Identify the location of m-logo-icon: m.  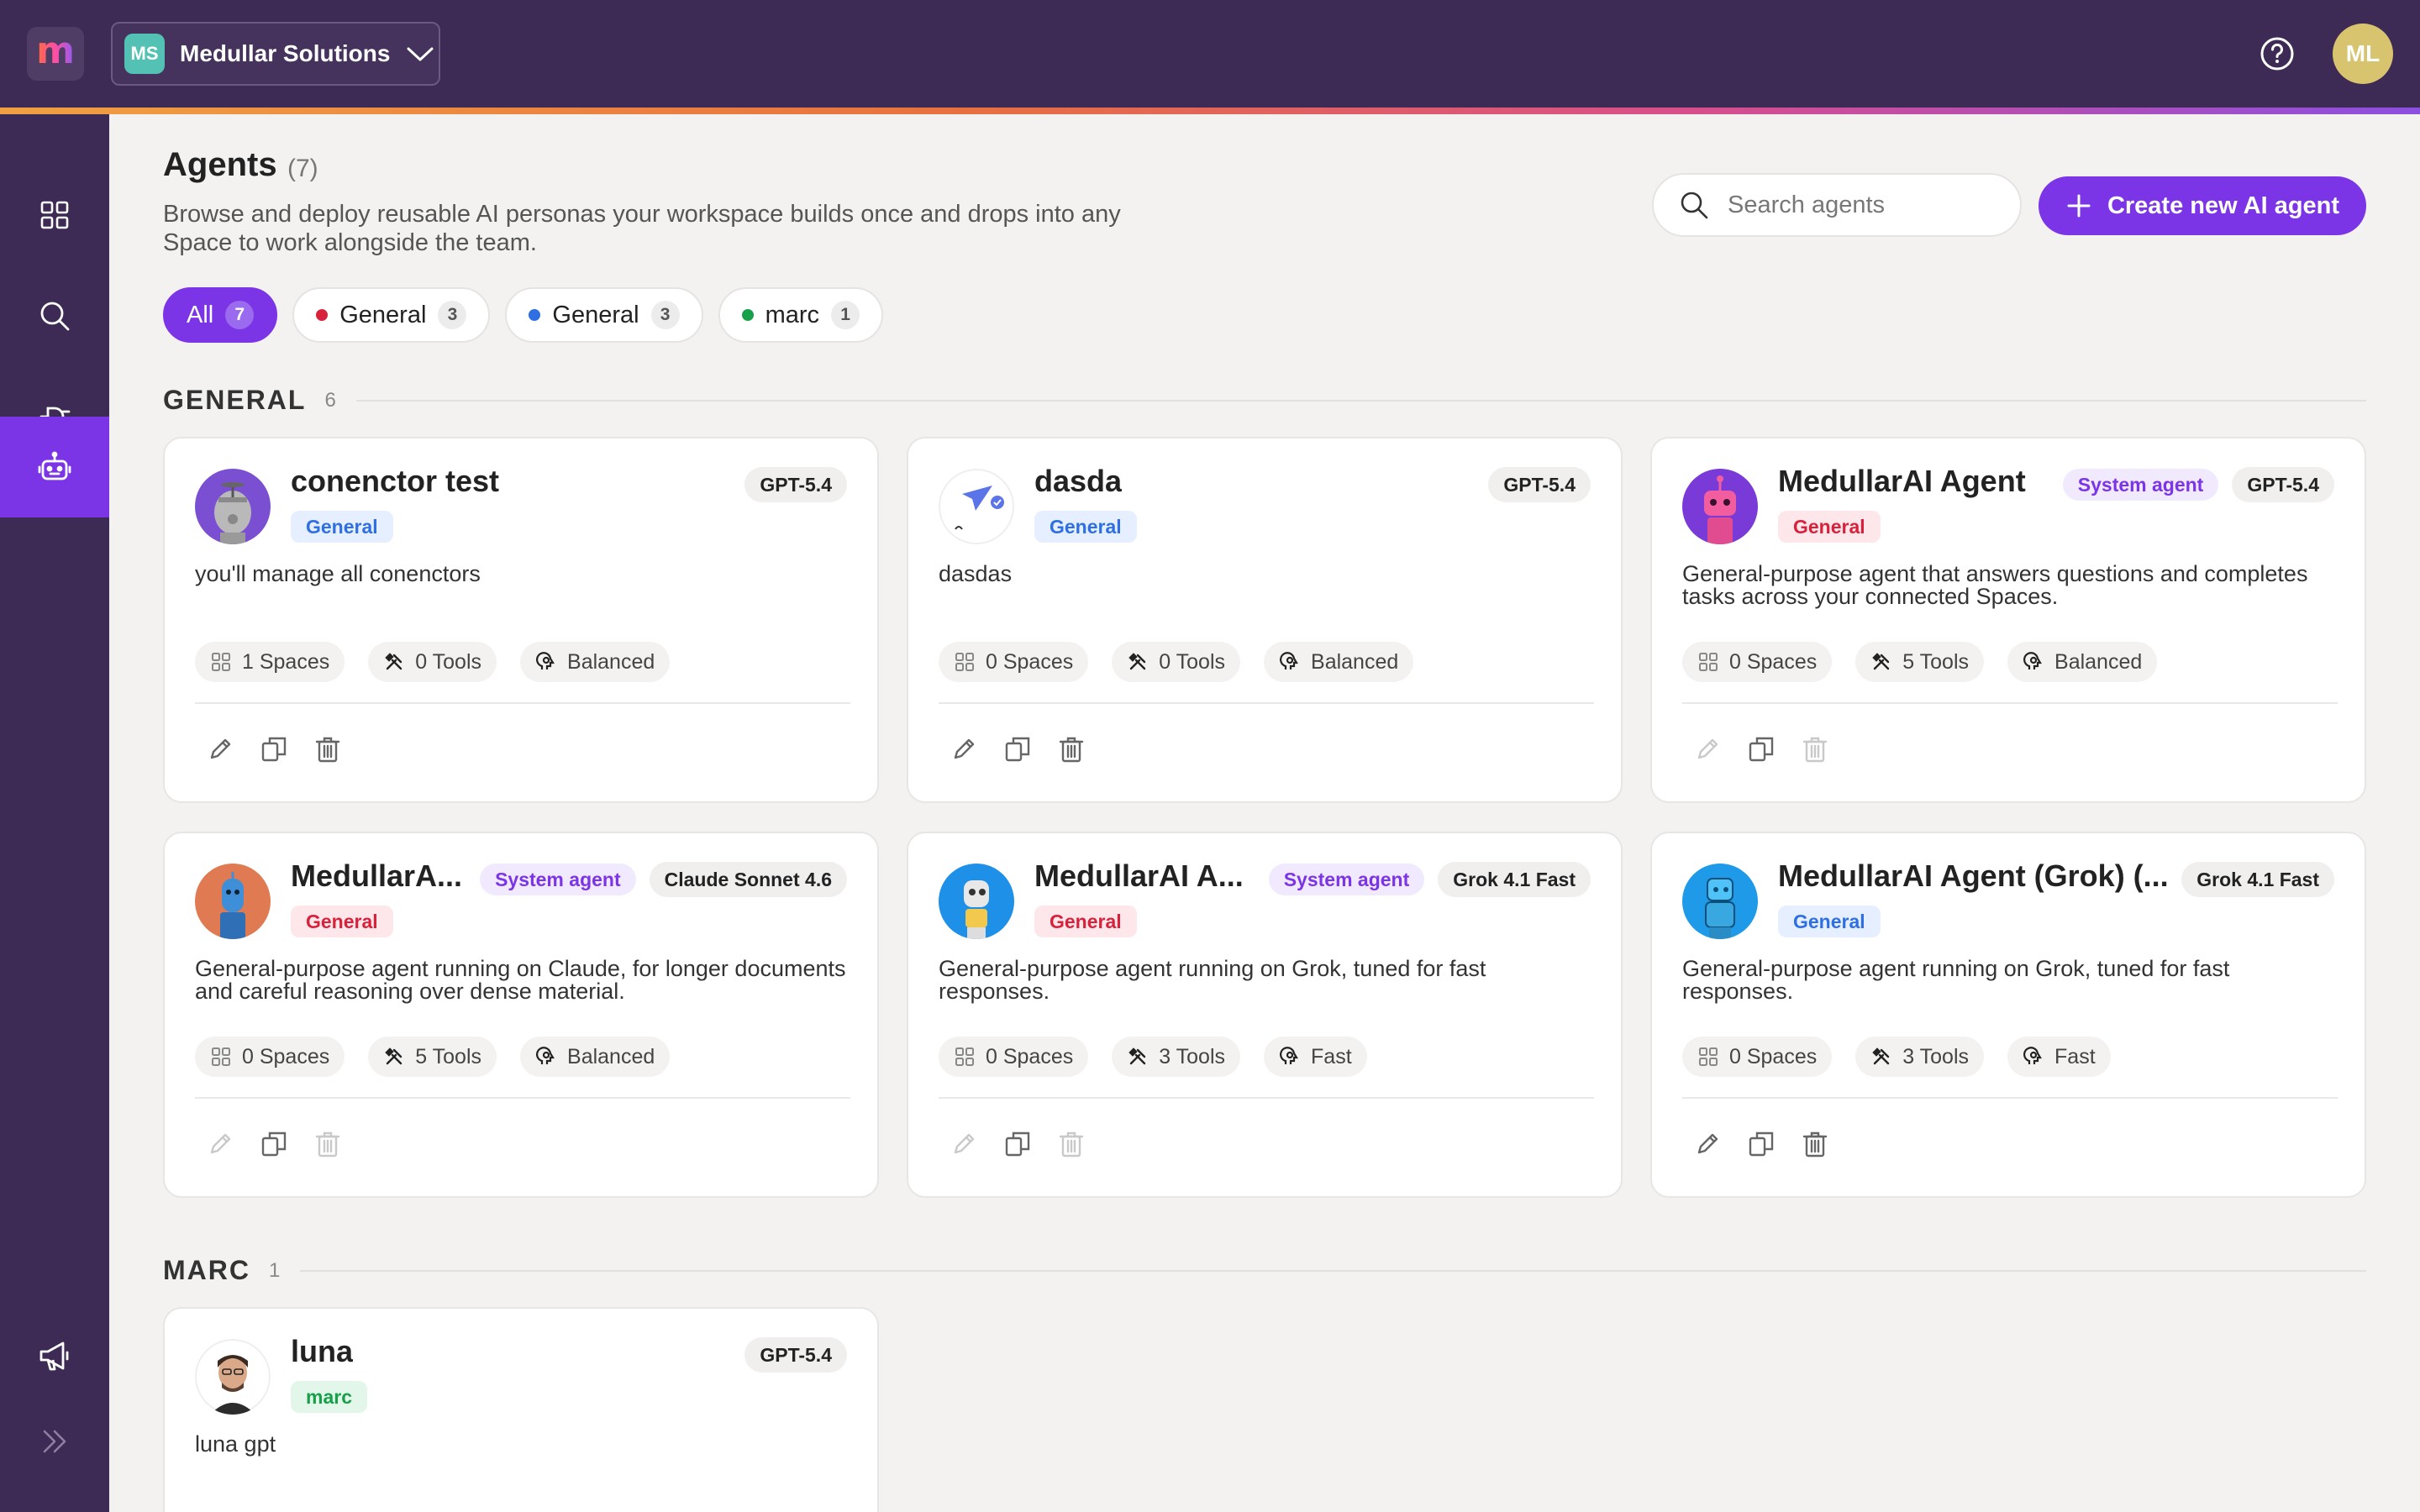
(55, 54).